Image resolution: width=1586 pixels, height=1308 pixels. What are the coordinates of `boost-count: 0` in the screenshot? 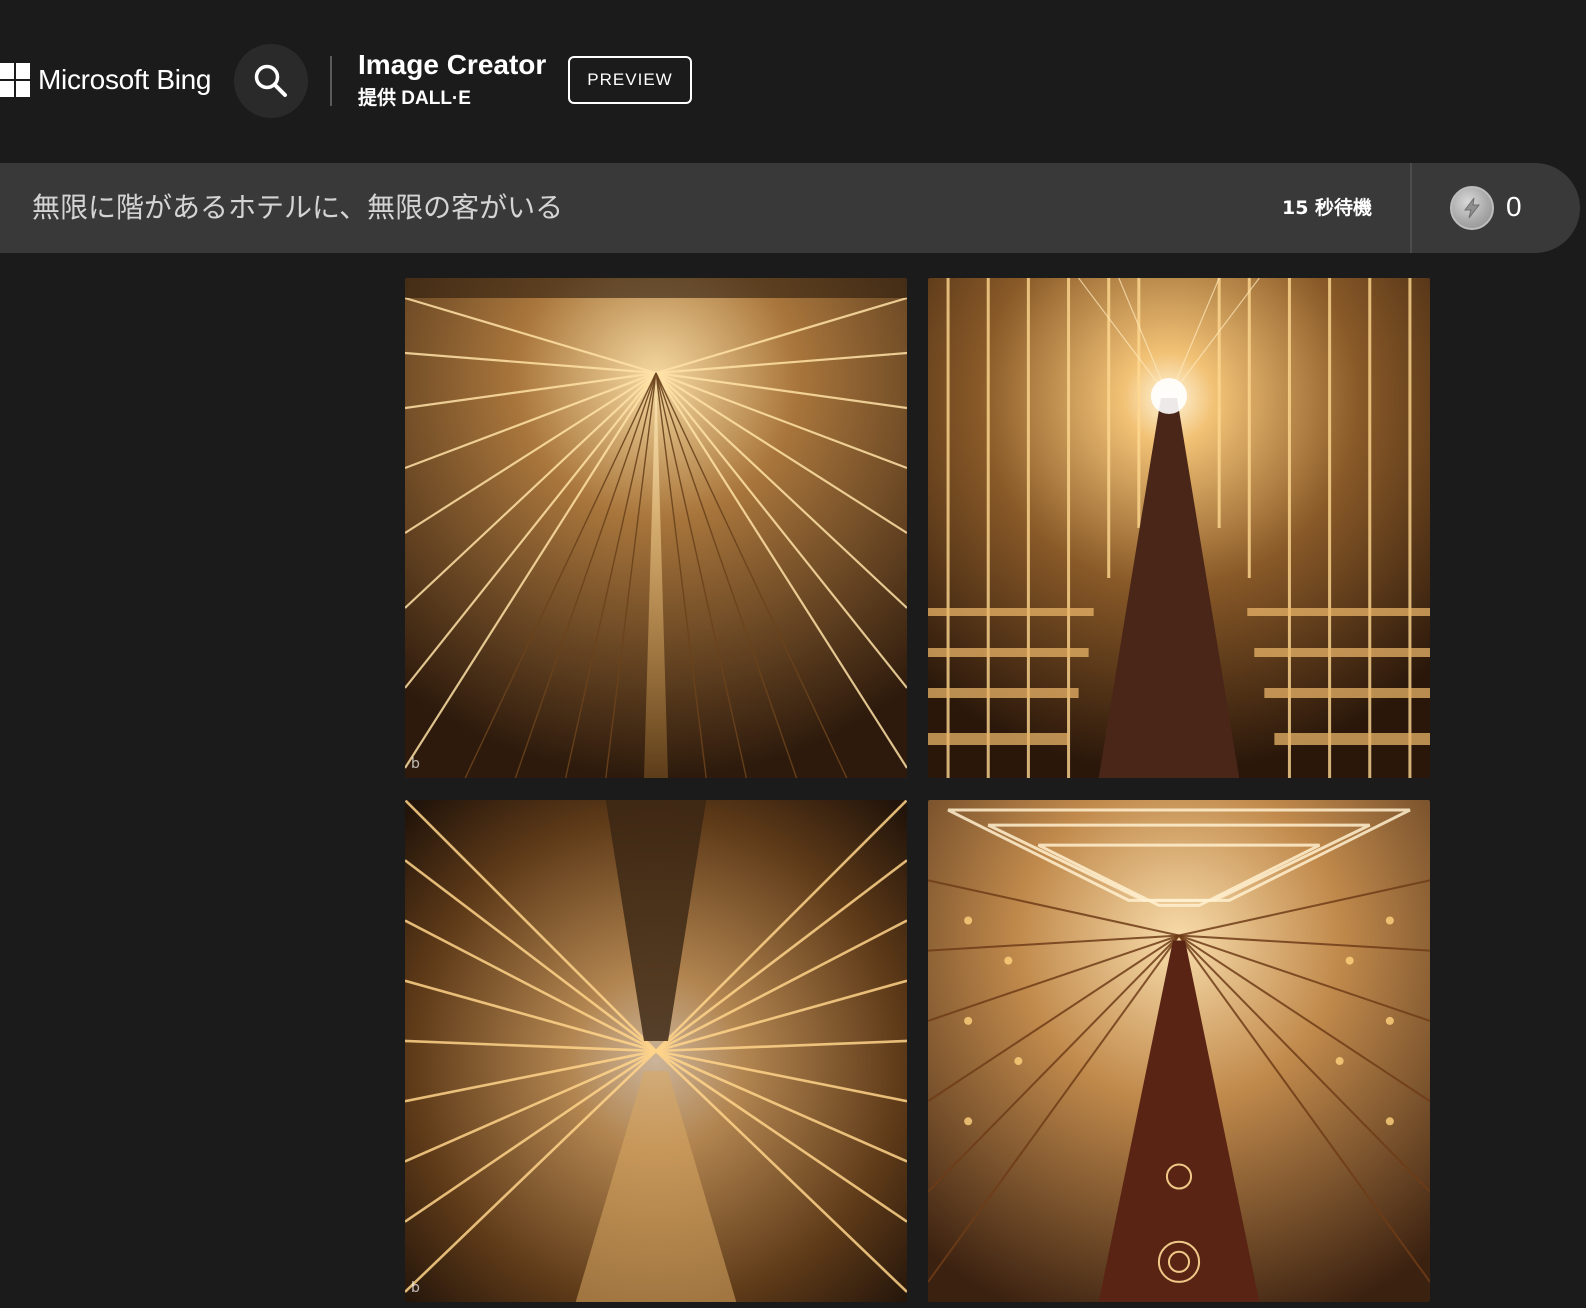 It's located at (1514, 206).